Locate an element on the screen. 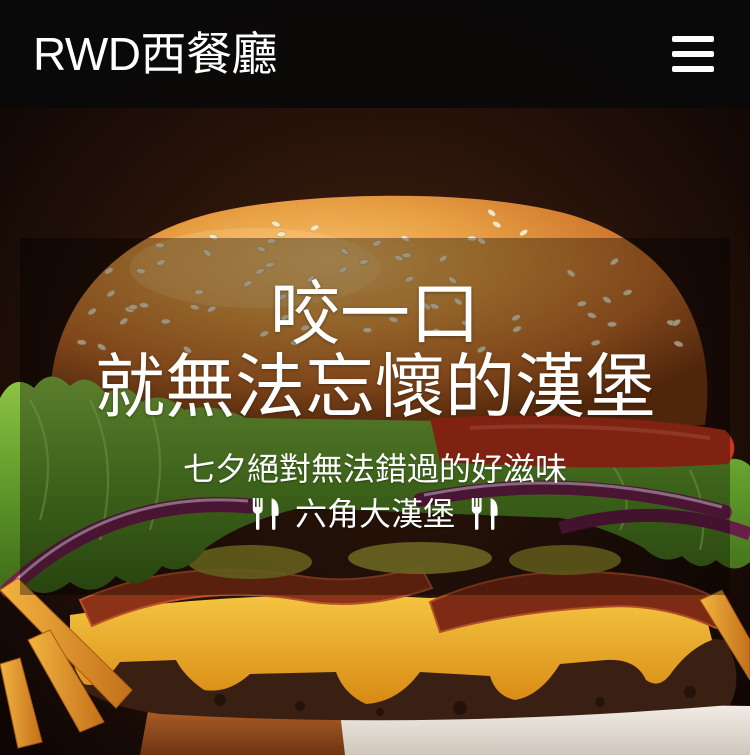 The image size is (750, 755). menu-toggle-button is located at coordinates (693, 54).